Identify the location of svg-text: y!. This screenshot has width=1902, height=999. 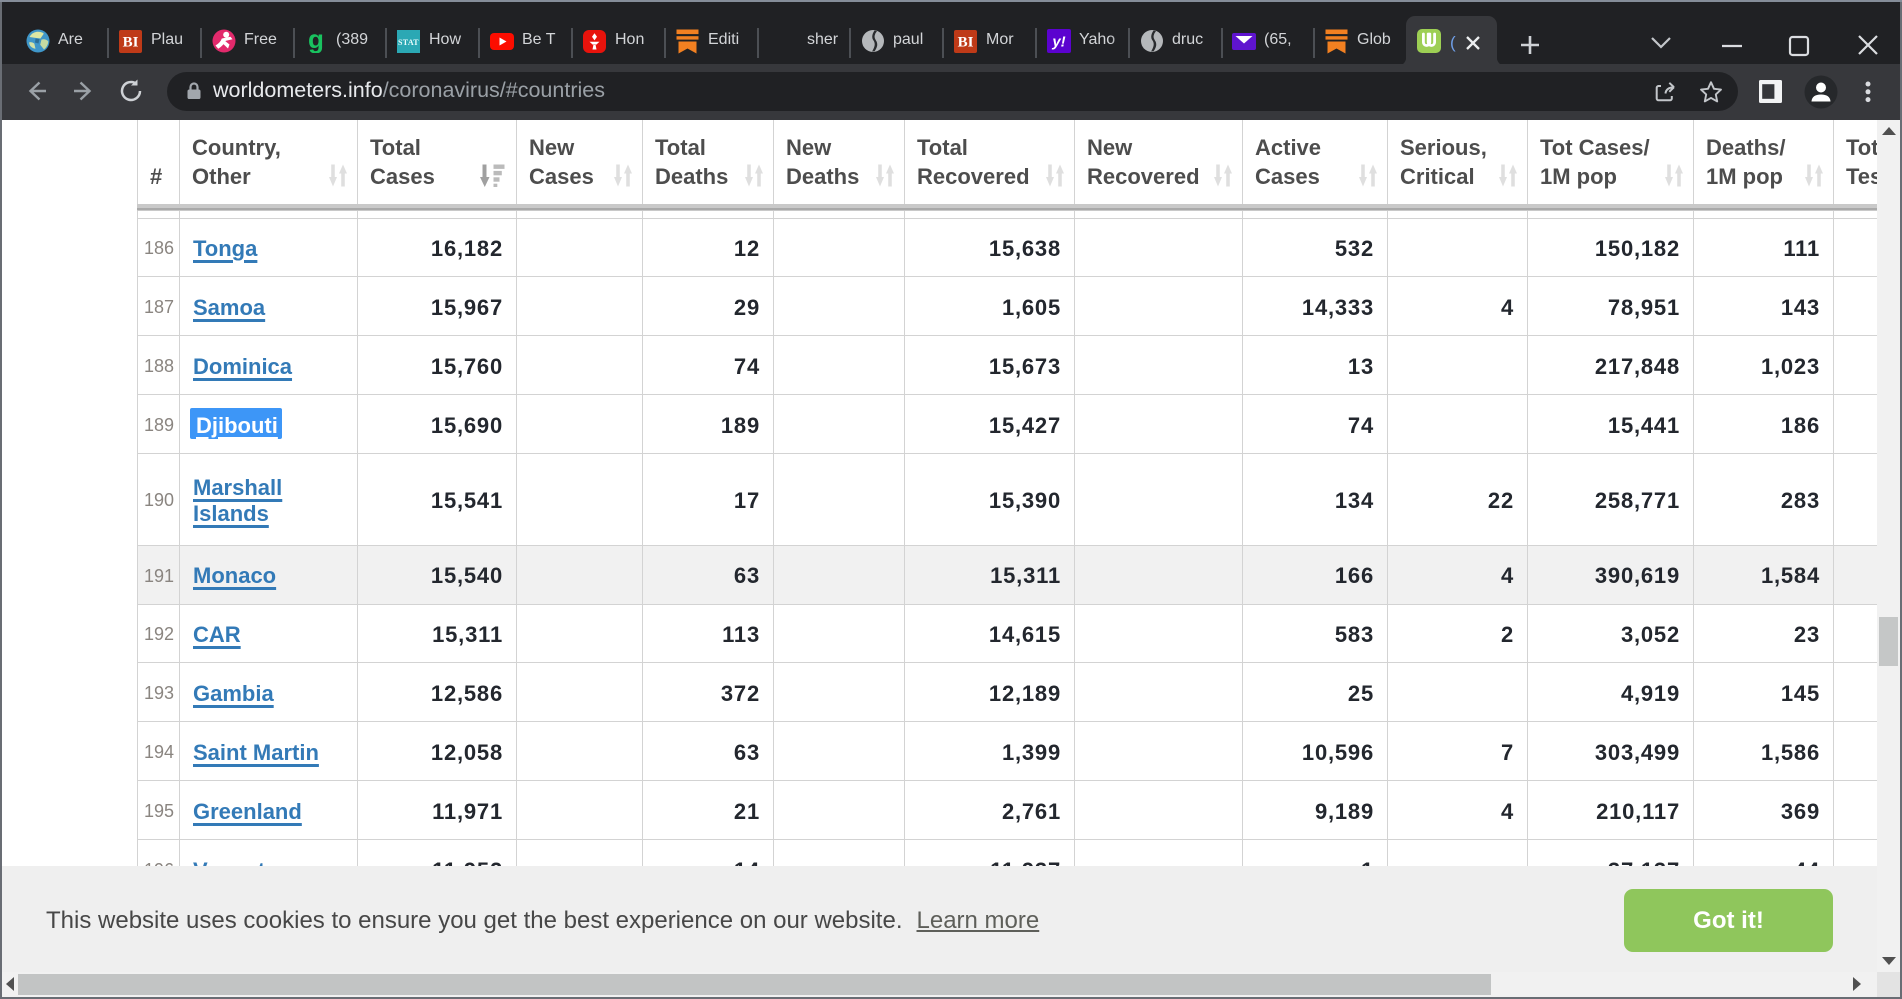
(1058, 42).